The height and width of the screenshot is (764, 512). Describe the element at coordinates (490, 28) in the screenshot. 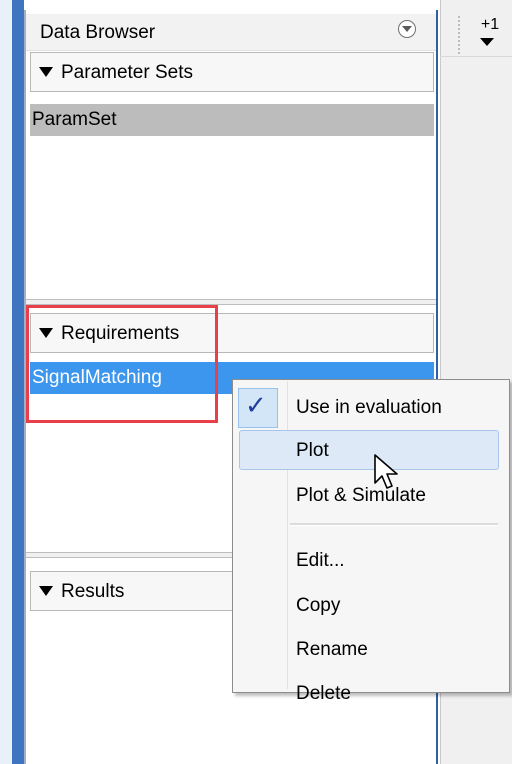

I see `step-increment-button: +1` at that location.